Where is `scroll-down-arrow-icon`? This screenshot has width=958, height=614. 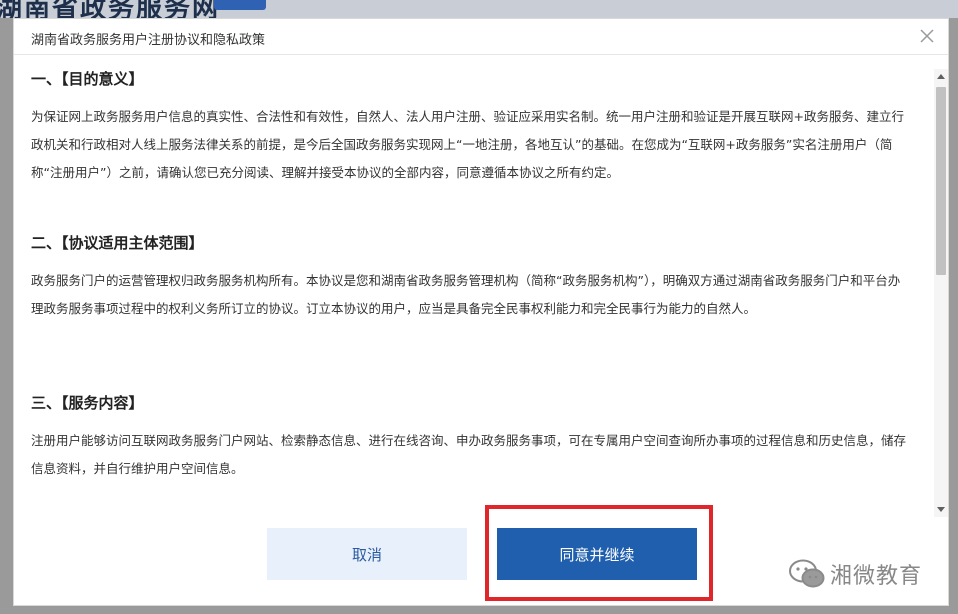
scroll-down-arrow-icon is located at coordinates (941, 509).